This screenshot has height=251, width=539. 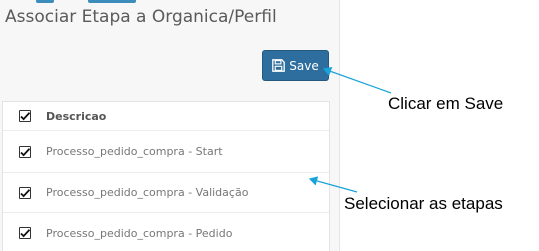 I want to click on row-label: Processo_pedido_compra - Start, so click(x=134, y=151).